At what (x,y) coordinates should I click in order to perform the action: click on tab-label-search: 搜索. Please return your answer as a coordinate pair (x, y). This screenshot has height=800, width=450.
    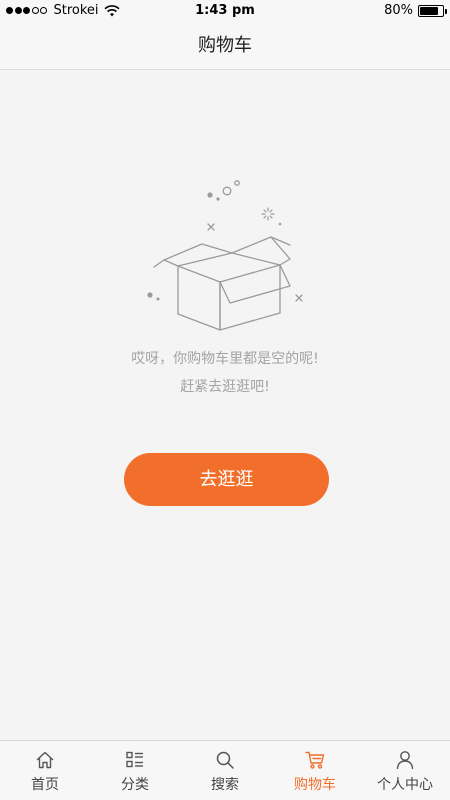
    Looking at the image, I should click on (225, 785).